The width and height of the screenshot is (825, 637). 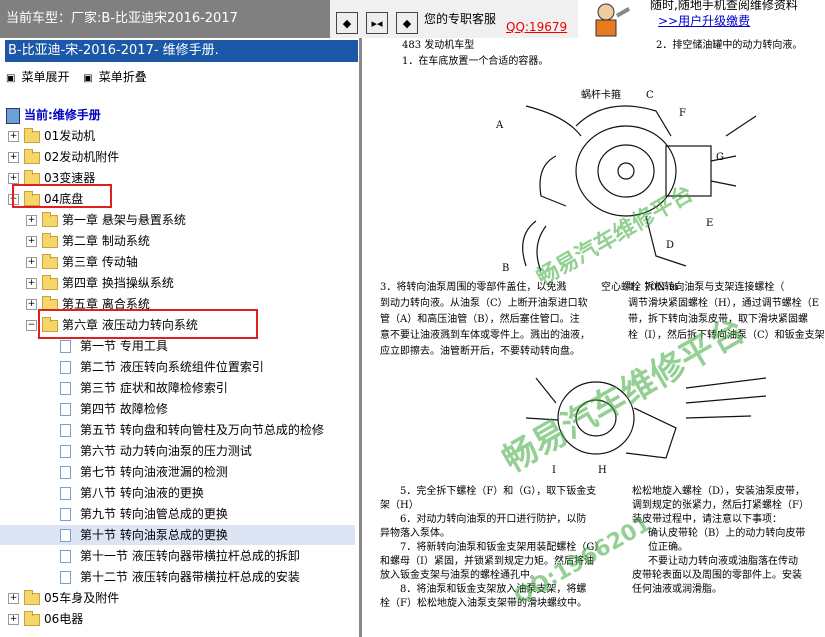 I want to click on tree-node: 第三节 症状和故障检修索引, so click(x=177, y=388).